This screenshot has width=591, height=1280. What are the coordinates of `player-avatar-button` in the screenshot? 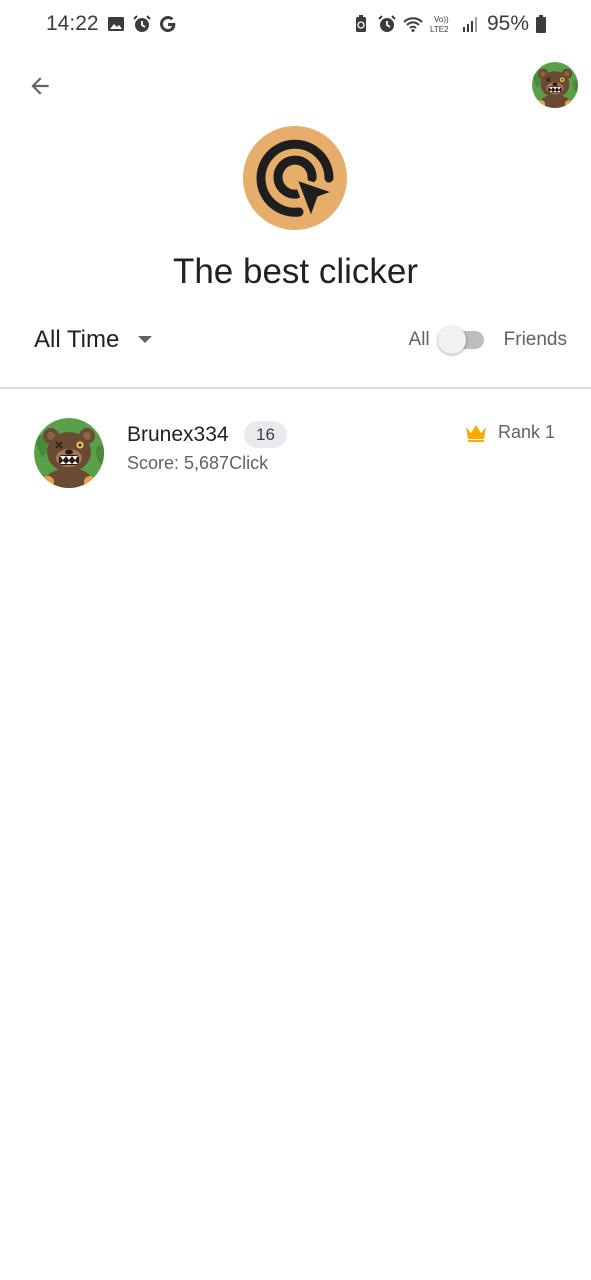 It's located at (555, 85).